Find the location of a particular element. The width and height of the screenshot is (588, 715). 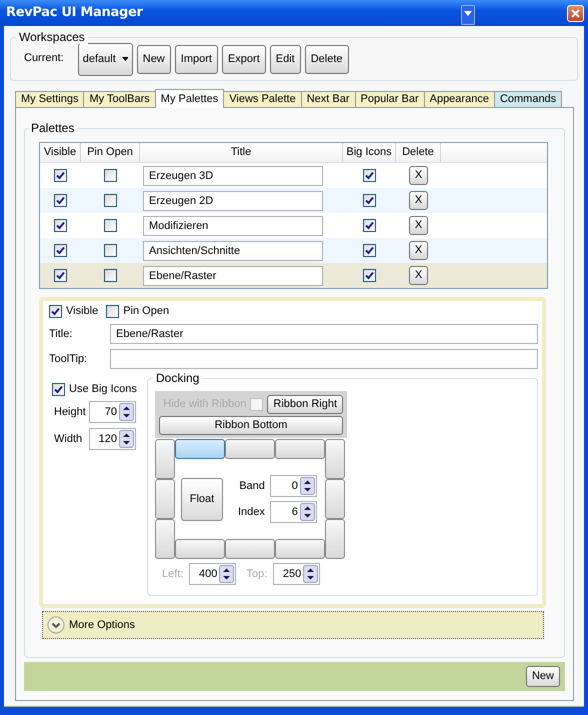

table-row: Erzeugen 2D X is located at coordinates (293, 200).